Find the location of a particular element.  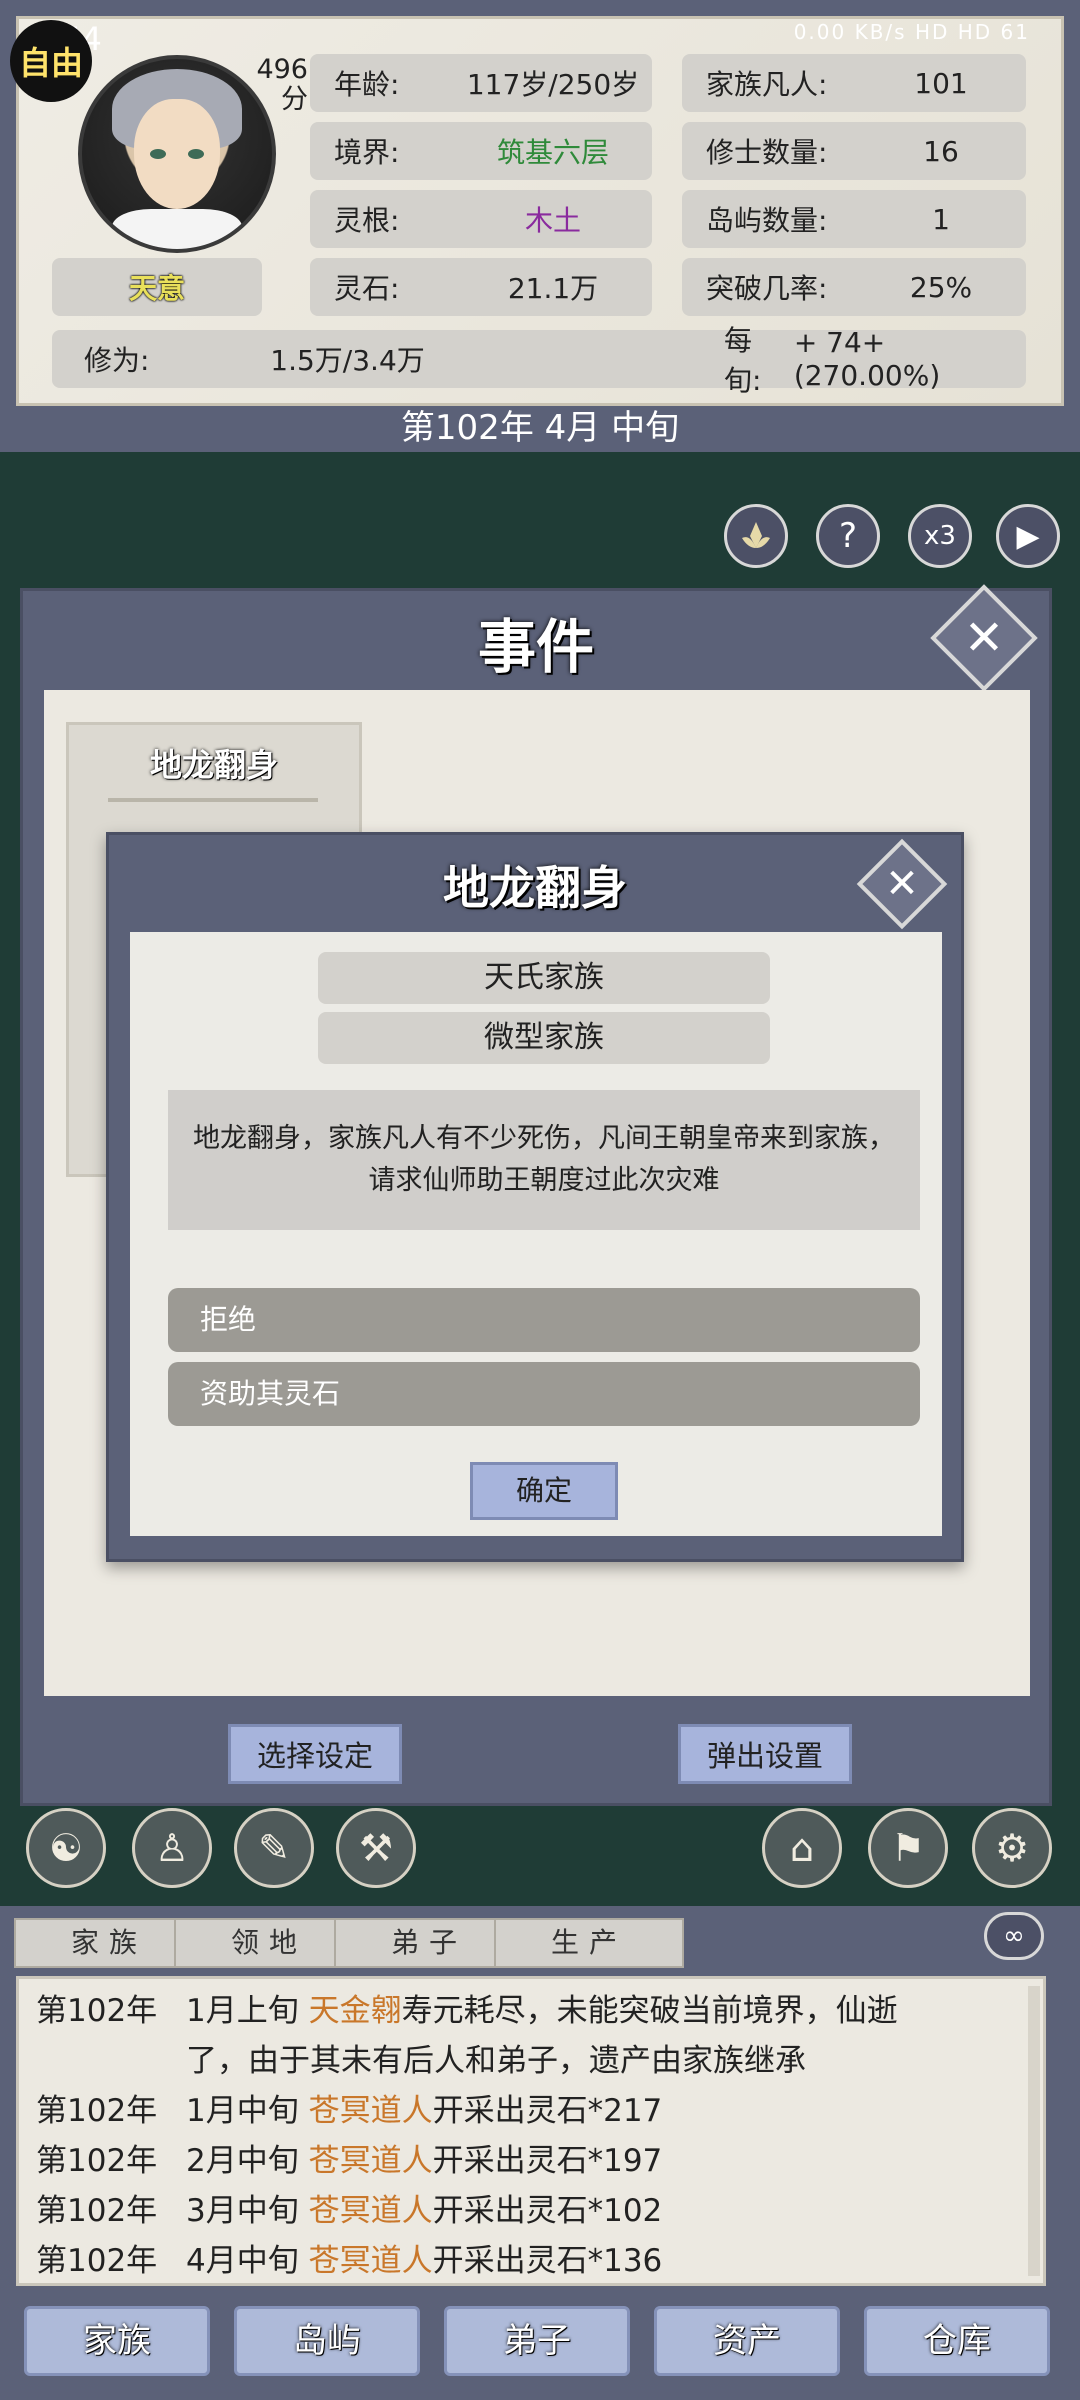

nav-warehouse: 仓库 is located at coordinates (957, 2341).